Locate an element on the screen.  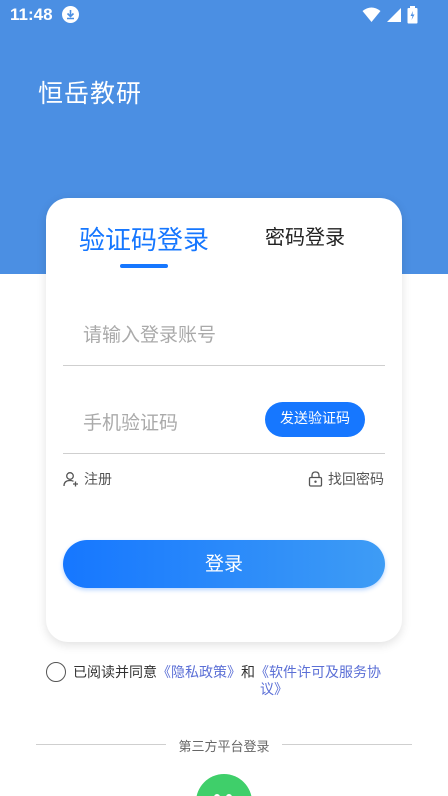
agreement-connector: 和 is located at coordinates (248, 673).